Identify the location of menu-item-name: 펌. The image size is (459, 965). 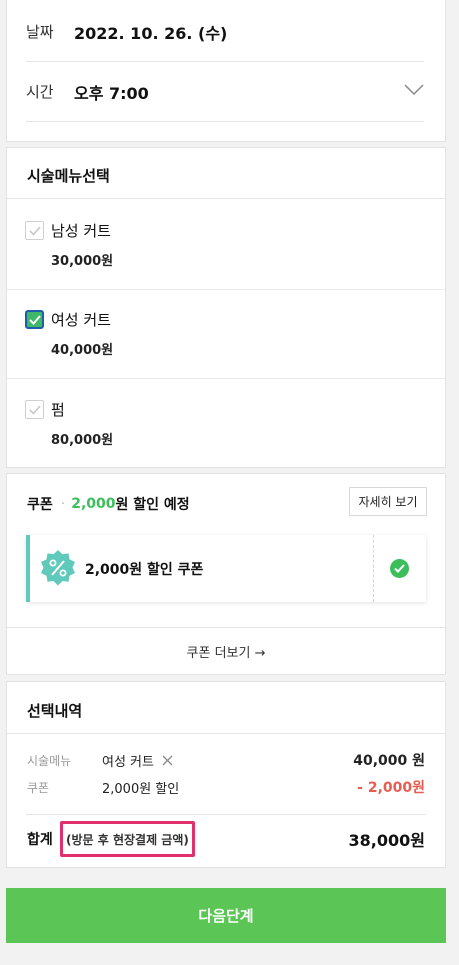
(58, 410).